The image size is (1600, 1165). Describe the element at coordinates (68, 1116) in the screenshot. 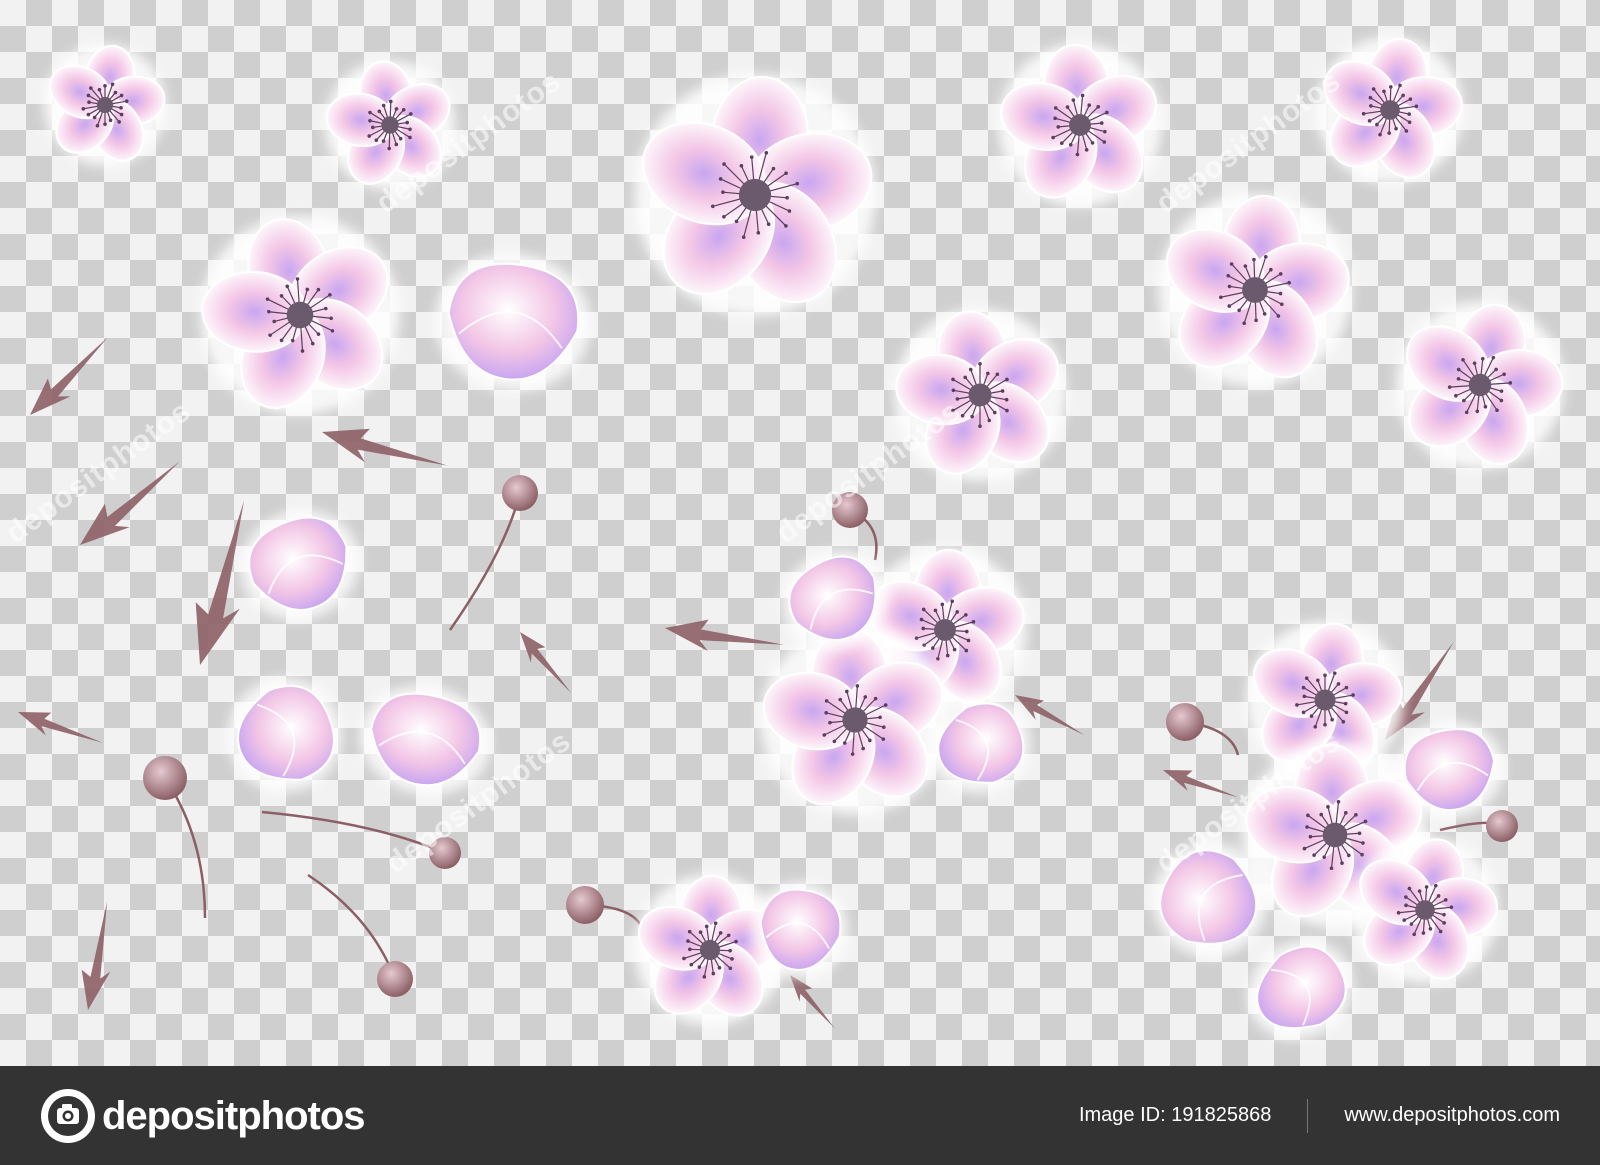

I see `camera-icon` at that location.